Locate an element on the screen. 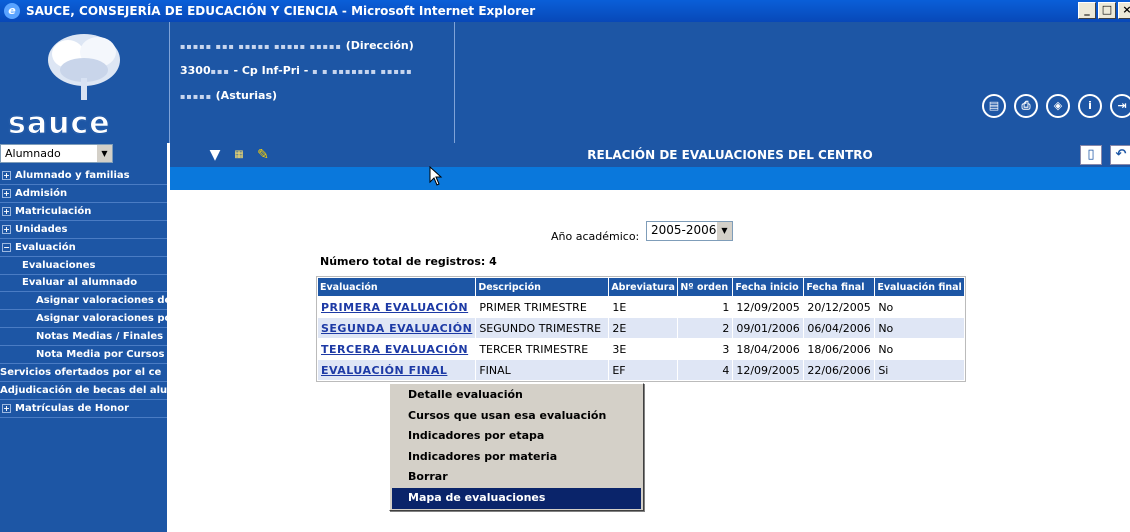 The height and width of the screenshot is (532, 1130). new-document-icon: ▯ is located at coordinates (1091, 155).